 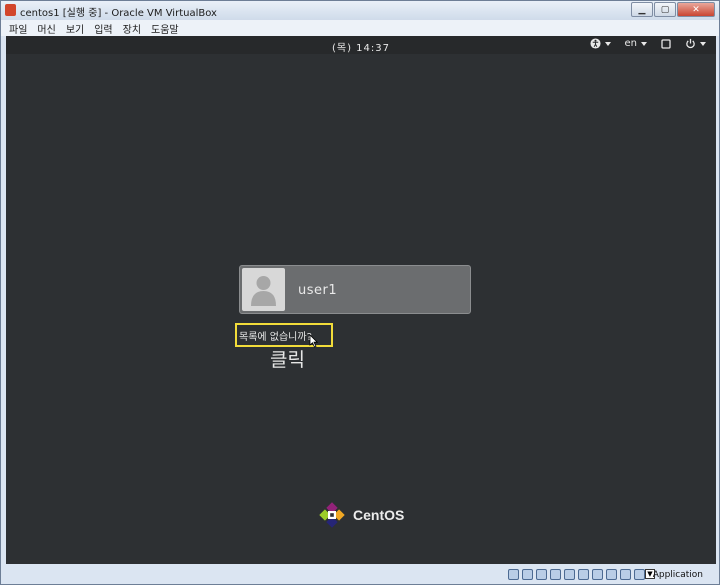 What do you see at coordinates (132, 28) in the screenshot?
I see `menu-devices: 장치` at bounding box center [132, 28].